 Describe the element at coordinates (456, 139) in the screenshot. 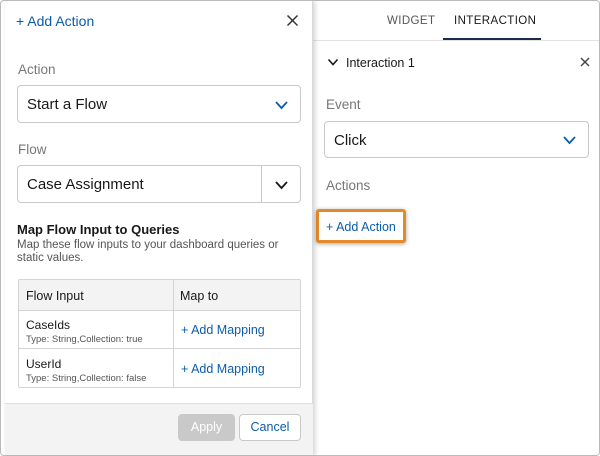

I see `event-select: Click` at that location.